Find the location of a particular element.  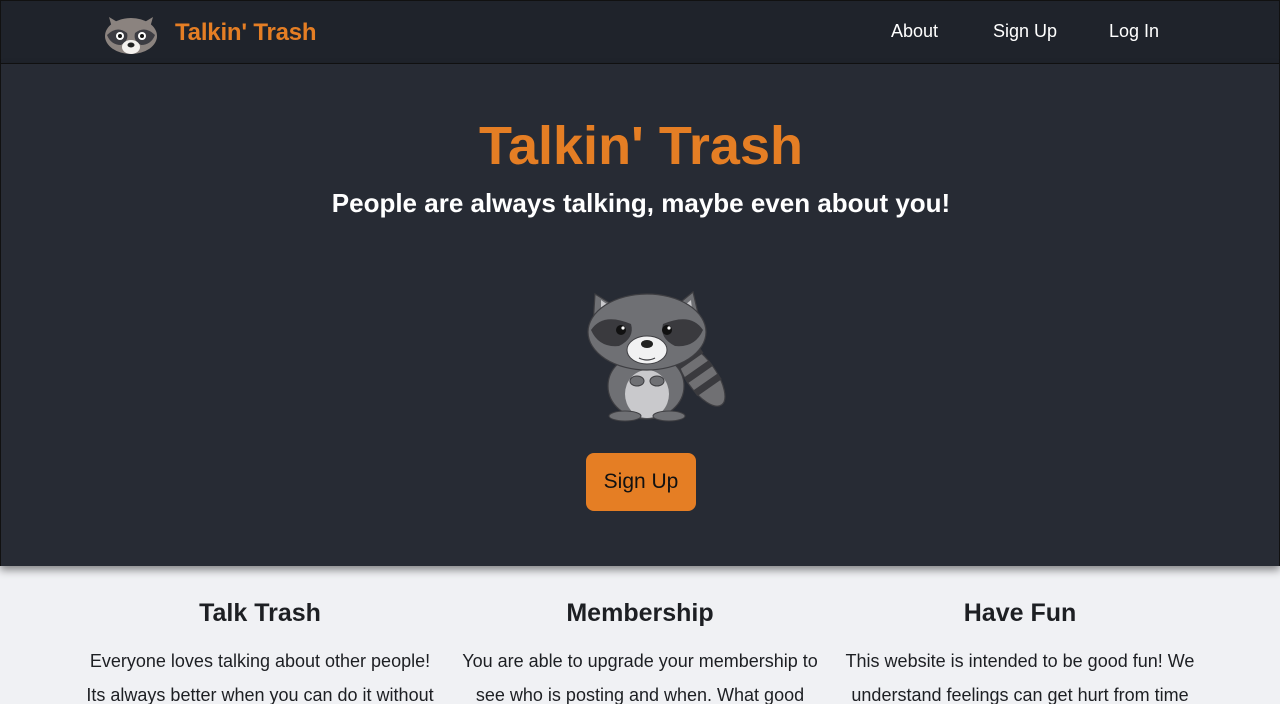

nav-about: About is located at coordinates (914, 31).